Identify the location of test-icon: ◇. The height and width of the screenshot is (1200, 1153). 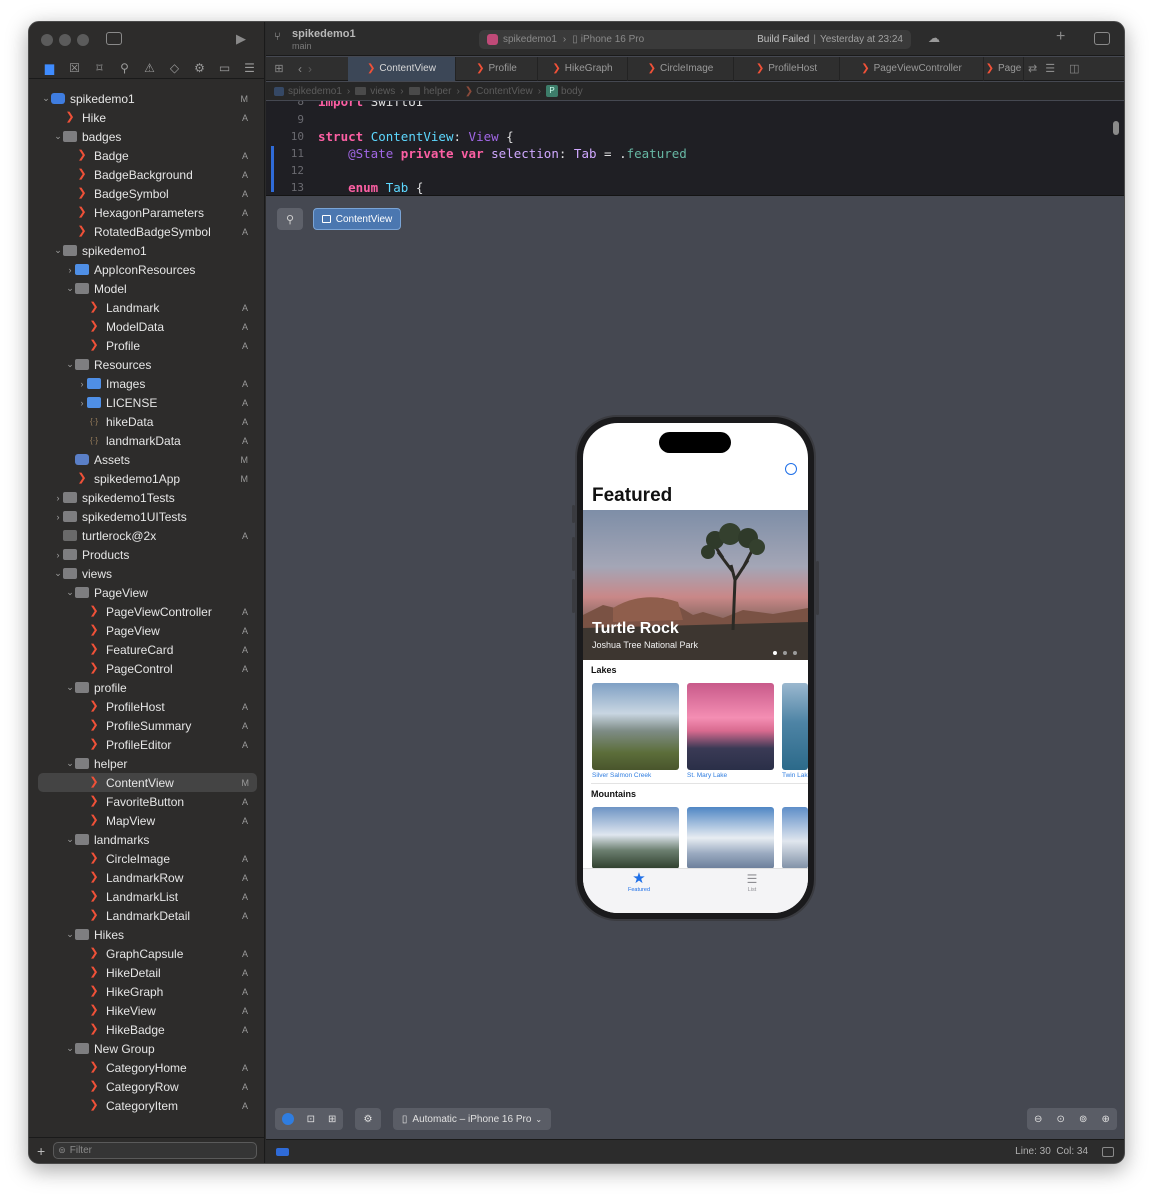
(174, 68).